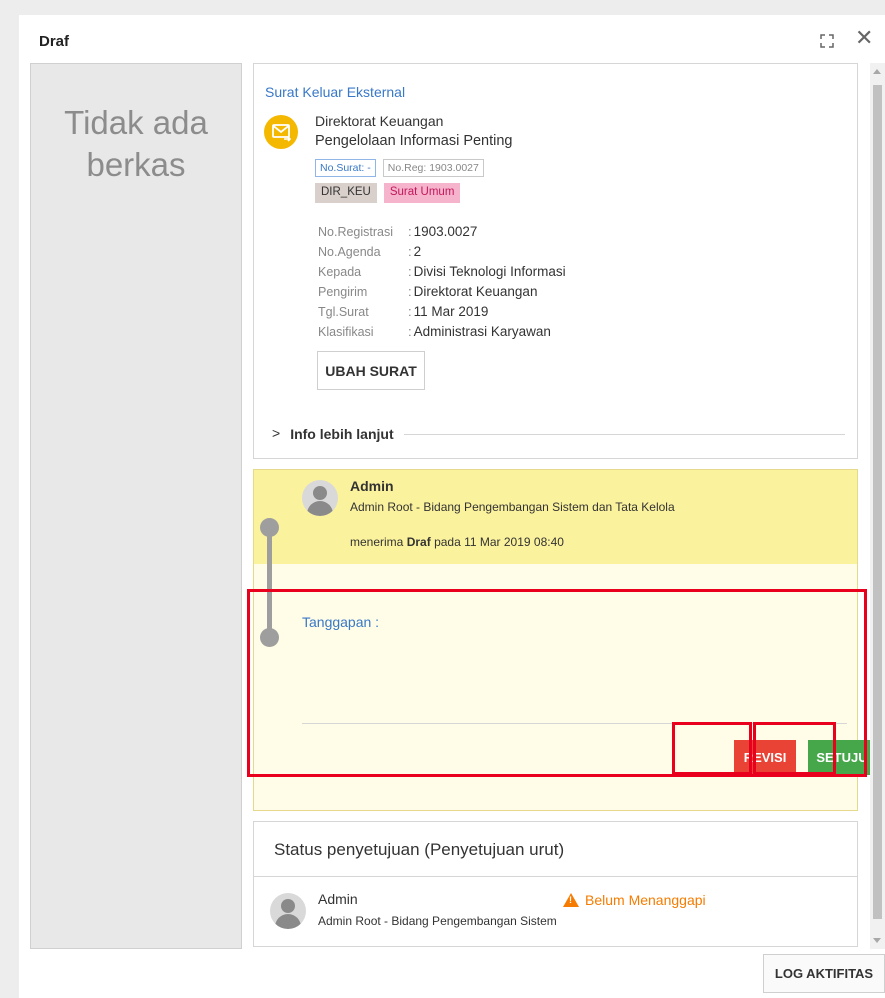  Describe the element at coordinates (345, 168) in the screenshot. I see `letter-number-tag: No.Surat: -` at that location.